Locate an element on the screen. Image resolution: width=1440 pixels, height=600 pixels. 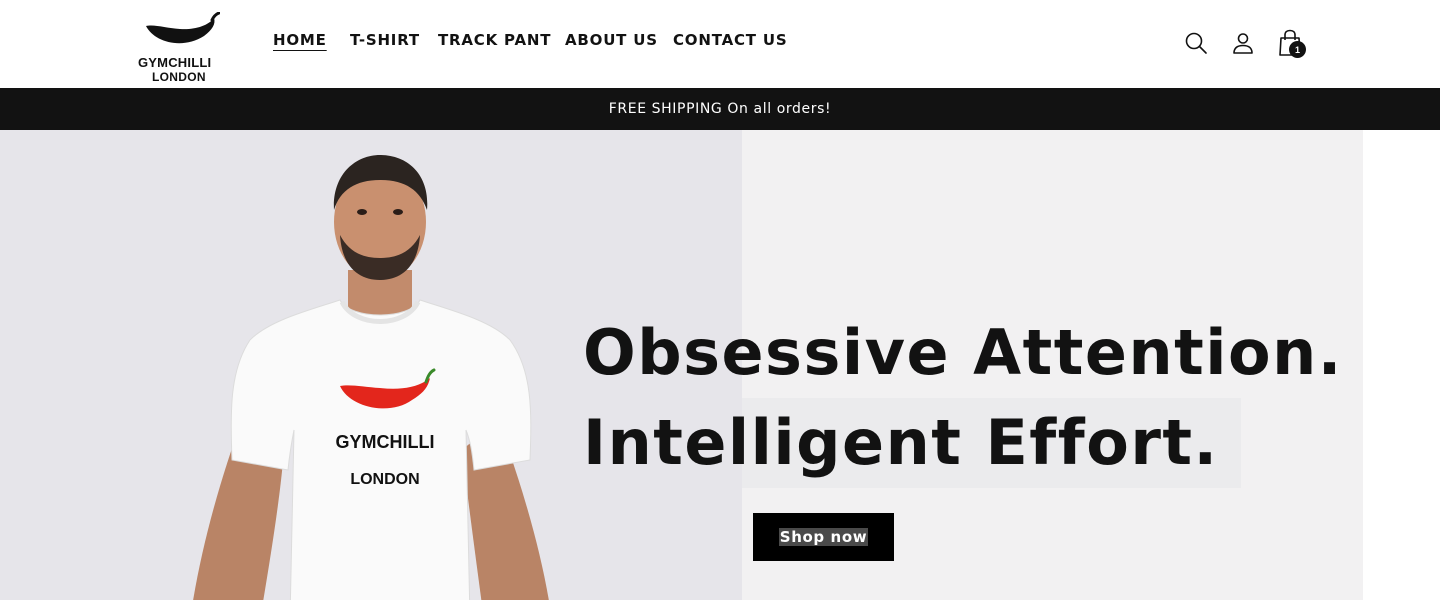
search-icon is located at coordinates (1196, 43).